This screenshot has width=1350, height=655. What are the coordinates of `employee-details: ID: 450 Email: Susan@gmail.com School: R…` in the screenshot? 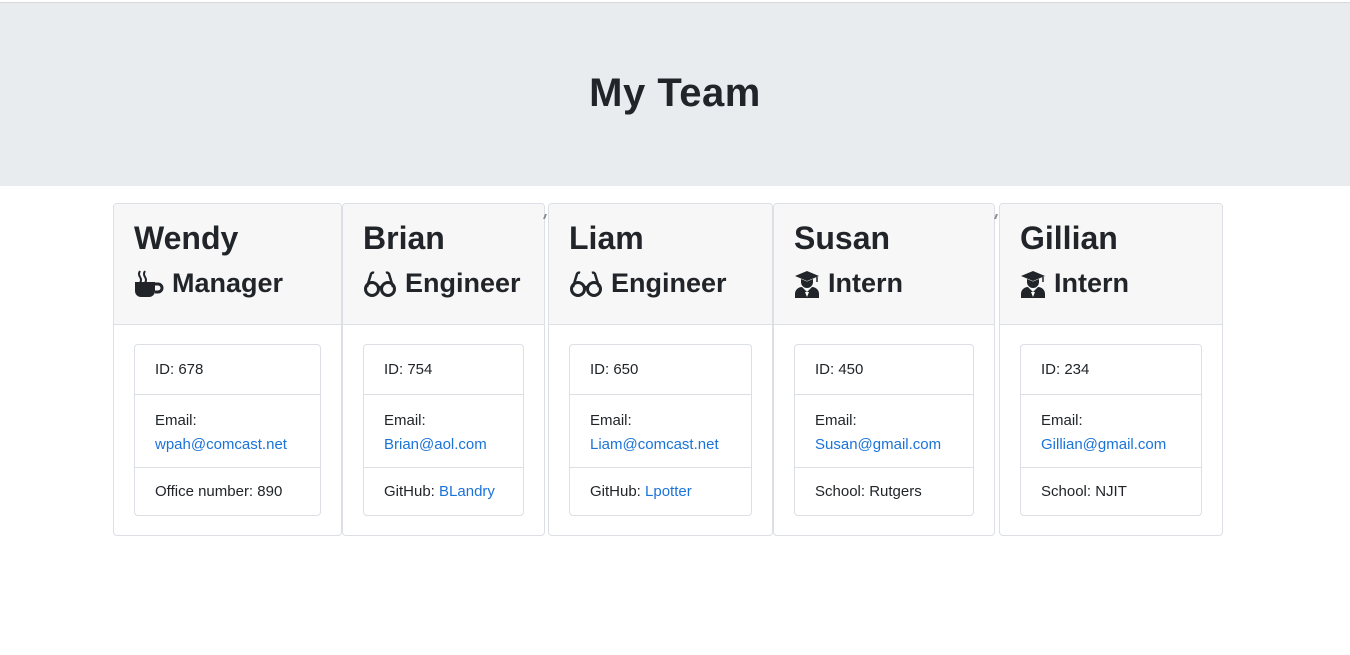 It's located at (884, 430).